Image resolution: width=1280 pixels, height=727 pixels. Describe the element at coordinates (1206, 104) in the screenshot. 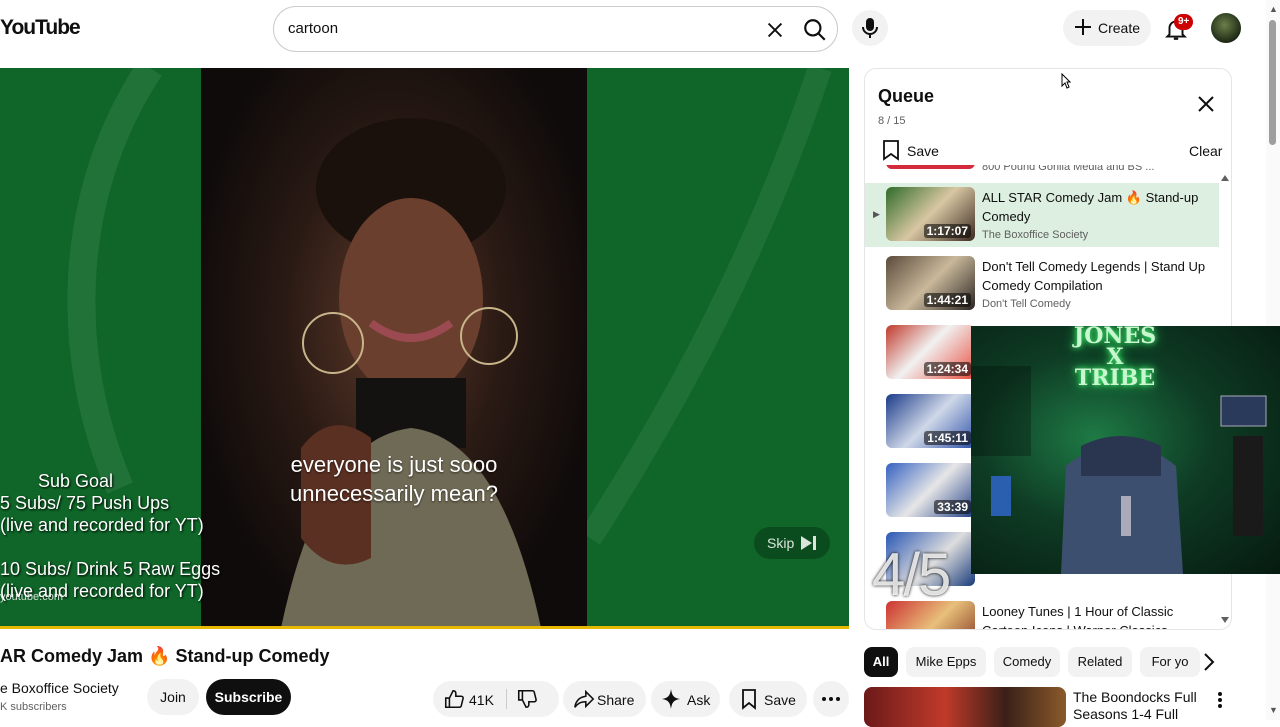

I see `close-icon` at that location.